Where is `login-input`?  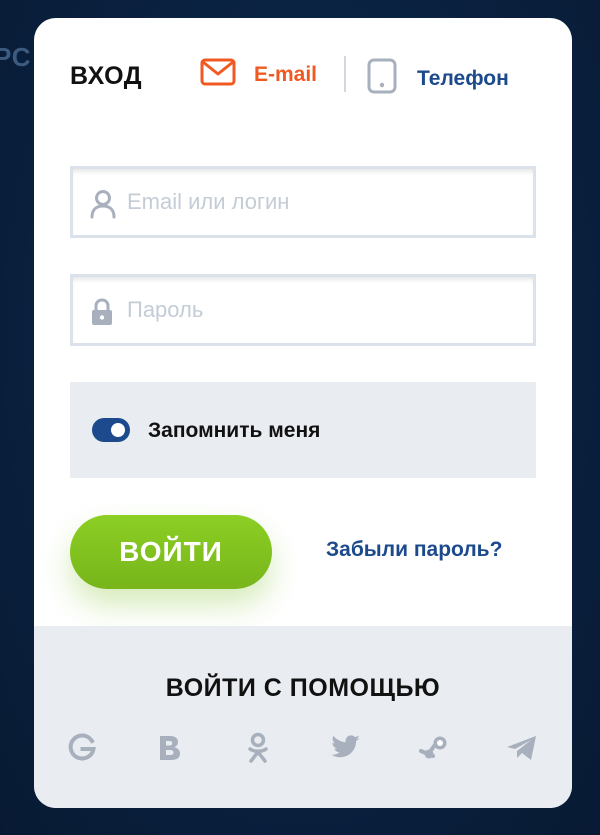
login-input is located at coordinates (327, 202).